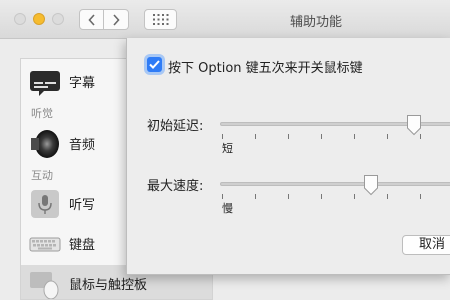 The height and width of the screenshot is (300, 450). What do you see at coordinates (42, 175) in the screenshot?
I see `section-interaction: 互动` at bounding box center [42, 175].